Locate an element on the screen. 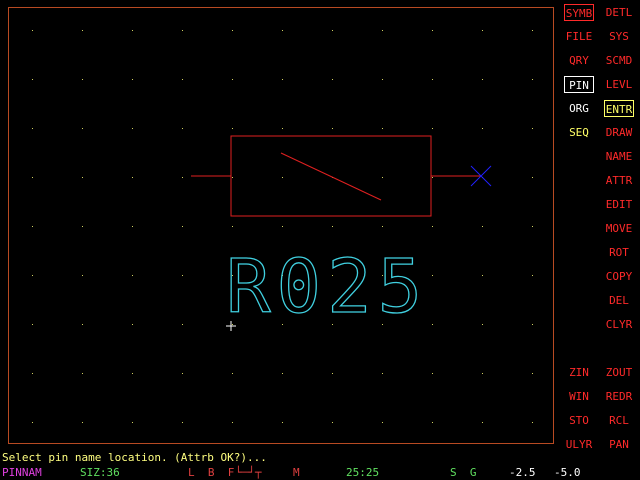 The height and width of the screenshot is (480, 640). menu-redr: REDR is located at coordinates (619, 396).